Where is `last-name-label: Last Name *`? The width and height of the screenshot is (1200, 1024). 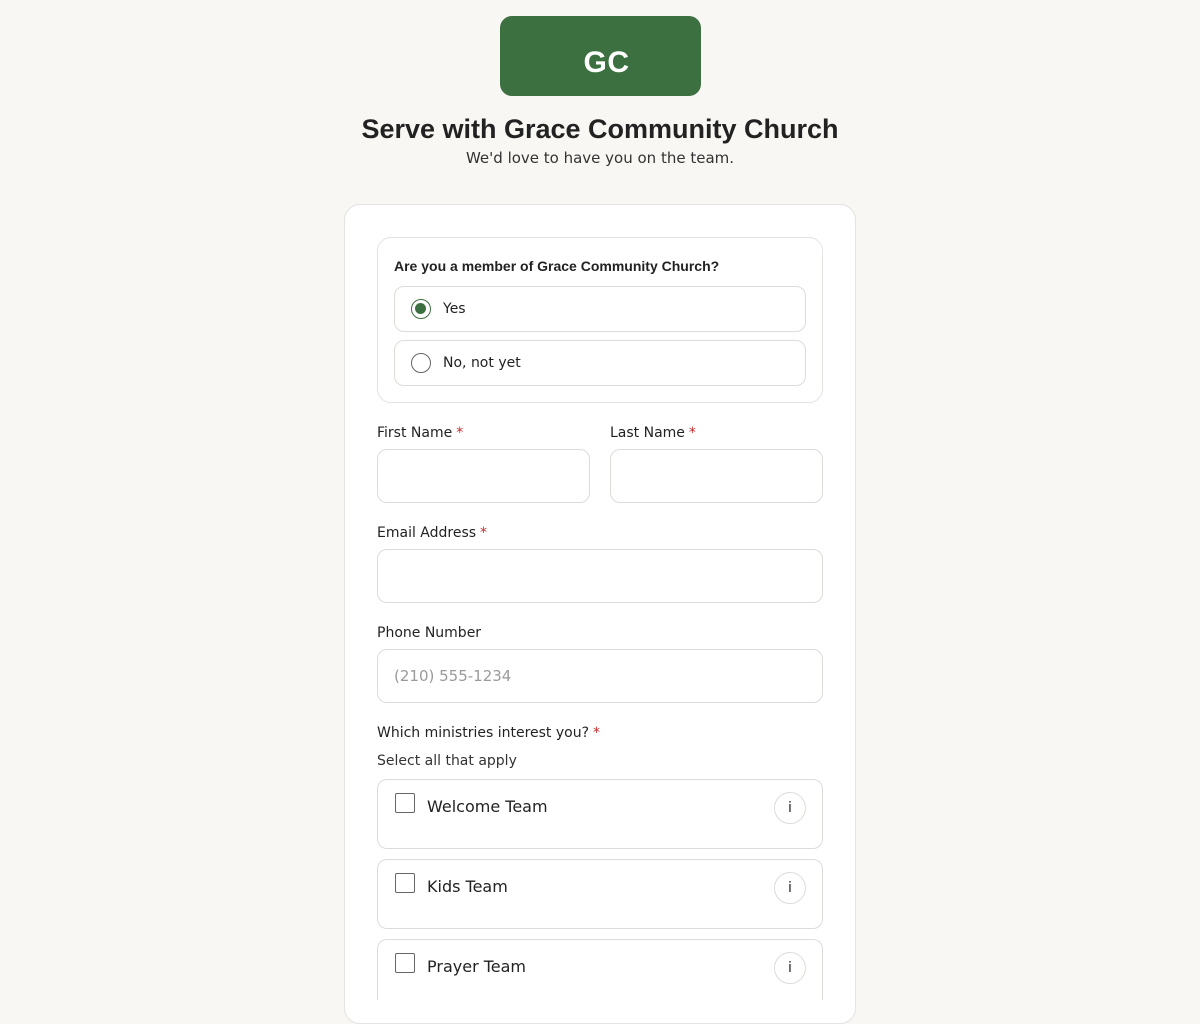 last-name-label: Last Name * is located at coordinates (653, 433).